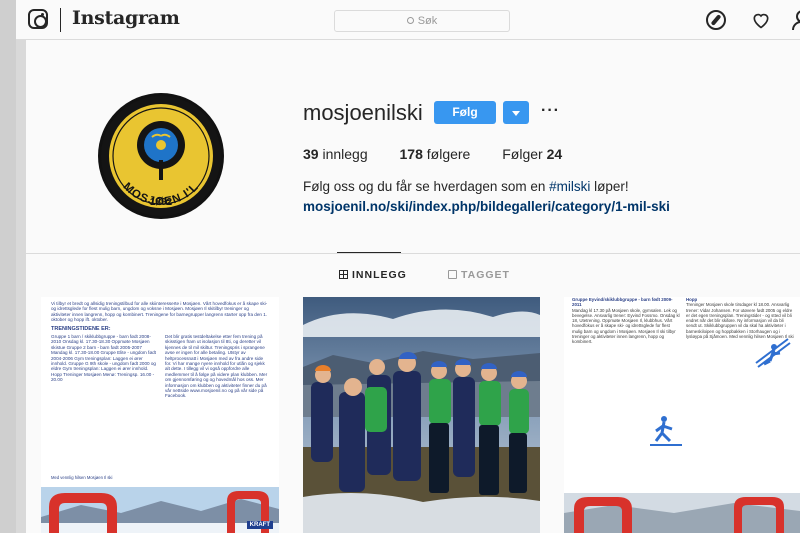  What do you see at coordinates (569, 186) in the screenshot?
I see `bio-hashtag-link: #milski` at bounding box center [569, 186].